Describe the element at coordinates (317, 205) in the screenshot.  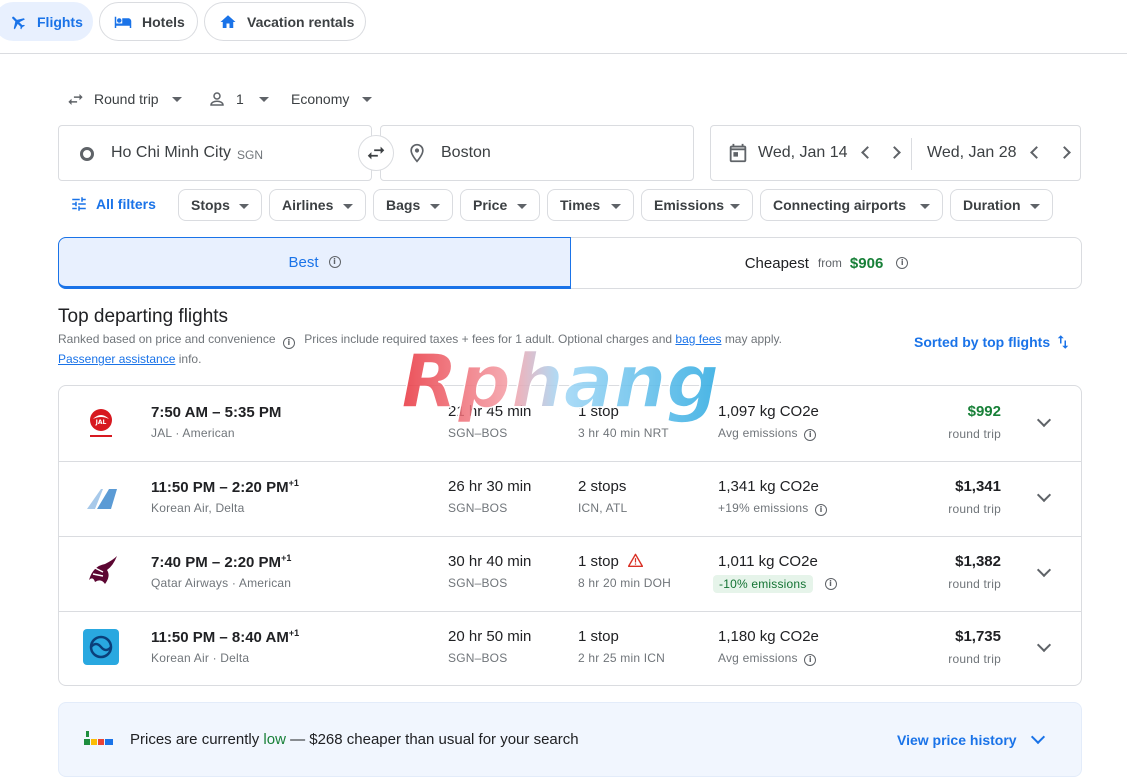
I see `filter-airlines: Airlines` at that location.